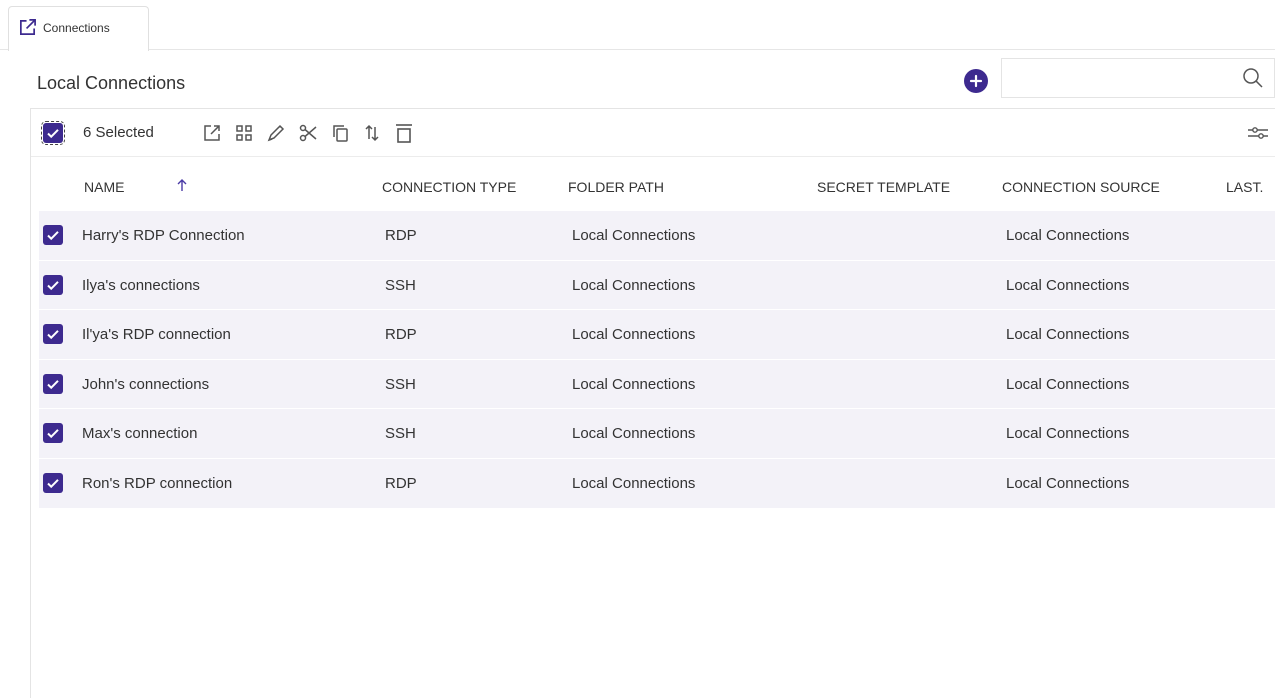 The height and width of the screenshot is (698, 1275). Describe the element at coordinates (637, 25) in the screenshot. I see `tab-bar: Connections` at that location.